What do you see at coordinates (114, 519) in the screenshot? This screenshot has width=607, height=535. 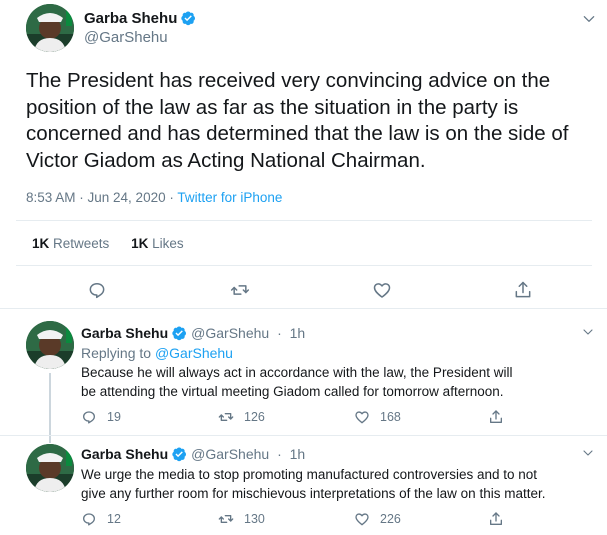 I see `reply-count: 12` at bounding box center [114, 519].